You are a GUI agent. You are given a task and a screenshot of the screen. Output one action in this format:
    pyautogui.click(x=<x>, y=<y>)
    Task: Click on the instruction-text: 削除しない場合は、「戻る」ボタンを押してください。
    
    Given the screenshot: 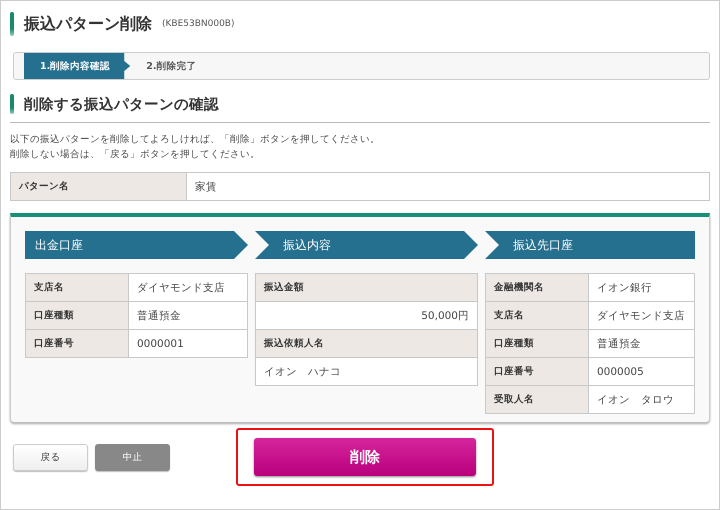 What is the action you would take?
    pyautogui.click(x=135, y=155)
    